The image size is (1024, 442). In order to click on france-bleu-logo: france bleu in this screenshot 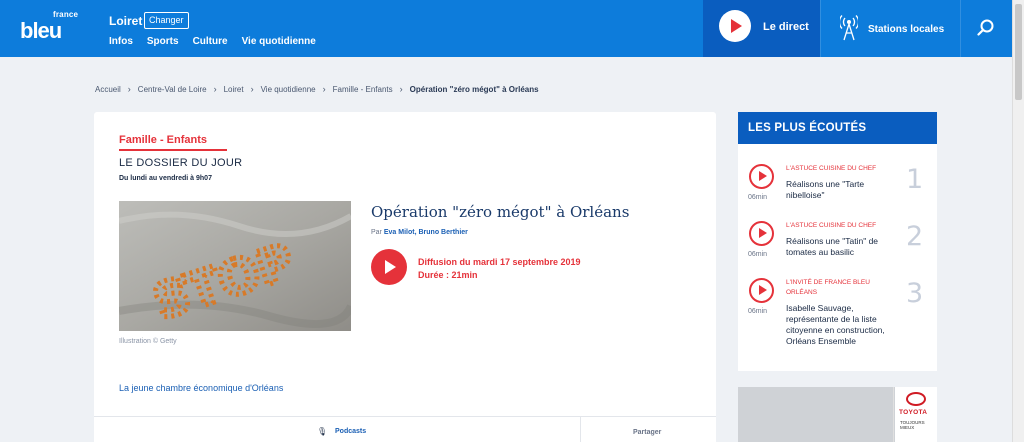, I will do `click(49, 27)`.